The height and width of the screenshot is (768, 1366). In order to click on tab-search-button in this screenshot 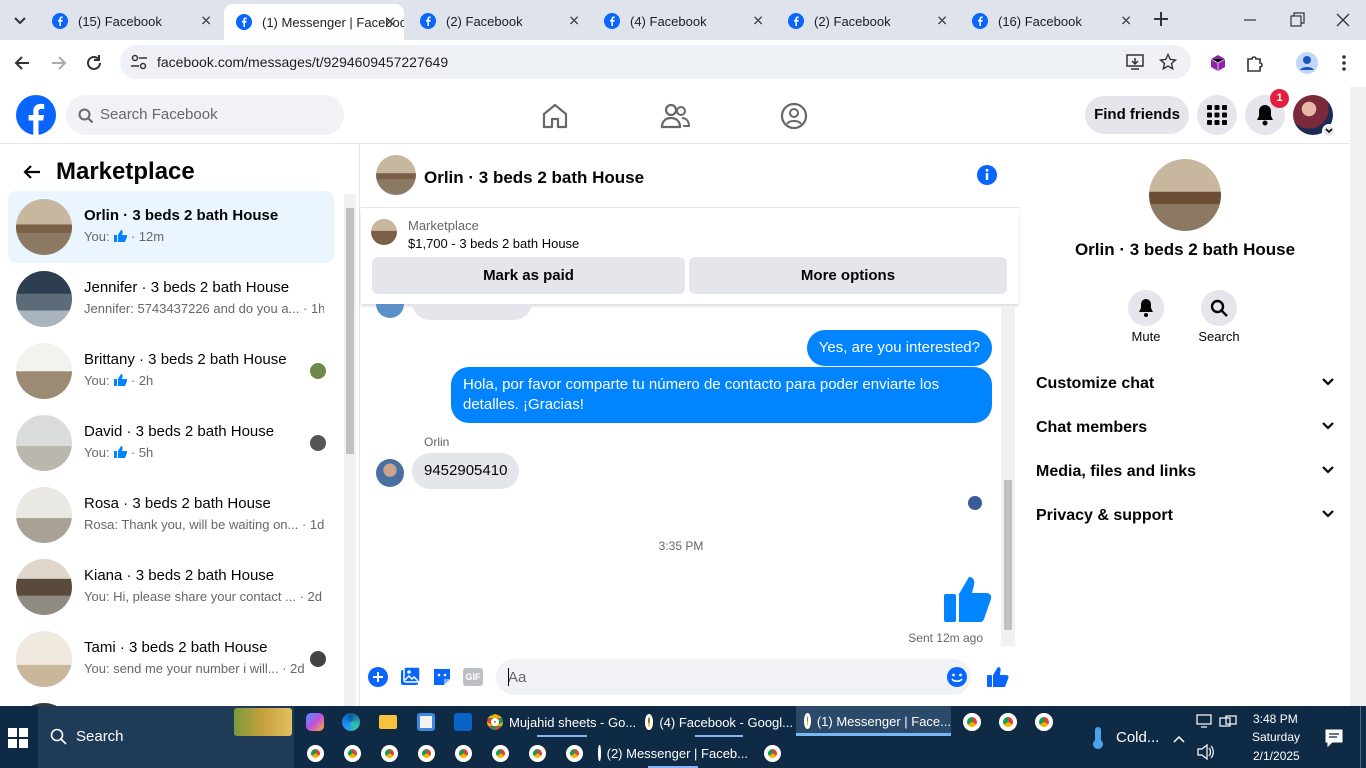, I will do `click(20, 20)`.